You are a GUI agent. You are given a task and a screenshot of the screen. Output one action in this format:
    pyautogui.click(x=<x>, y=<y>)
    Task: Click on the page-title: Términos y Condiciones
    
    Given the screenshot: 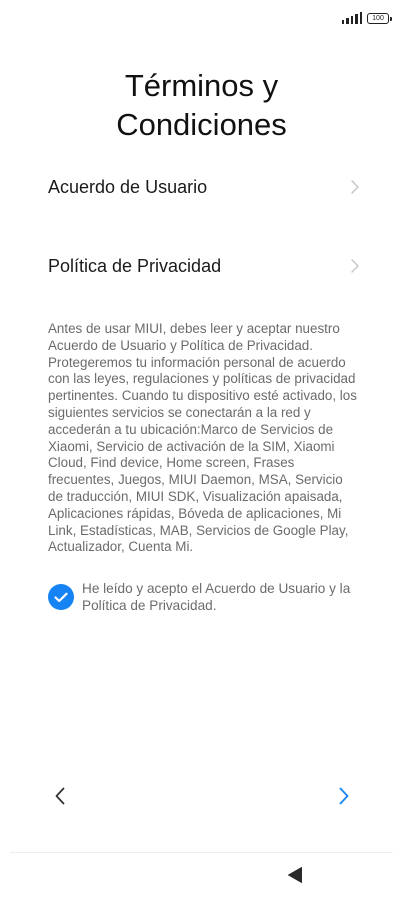 What is the action you would take?
    pyautogui.click(x=201, y=105)
    